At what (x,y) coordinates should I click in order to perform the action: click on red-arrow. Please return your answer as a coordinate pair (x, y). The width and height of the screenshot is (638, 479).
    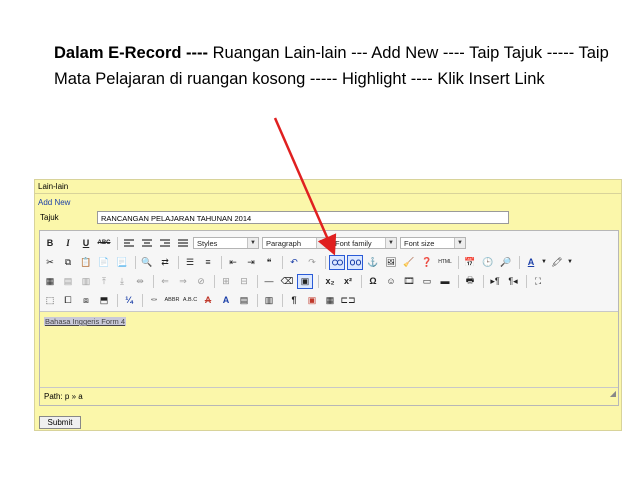
    Looking at the image, I should click on (305, 186).